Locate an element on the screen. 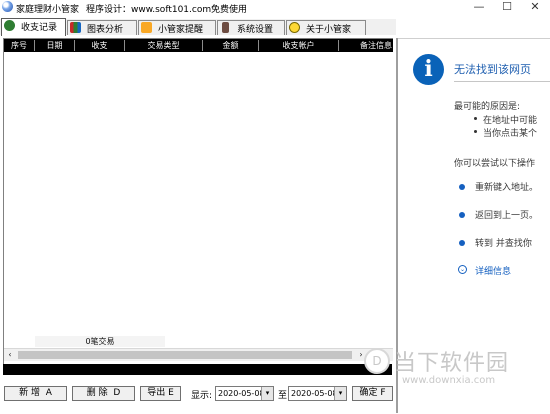  reason-item: 当你点击某个 is located at coordinates (510, 134).